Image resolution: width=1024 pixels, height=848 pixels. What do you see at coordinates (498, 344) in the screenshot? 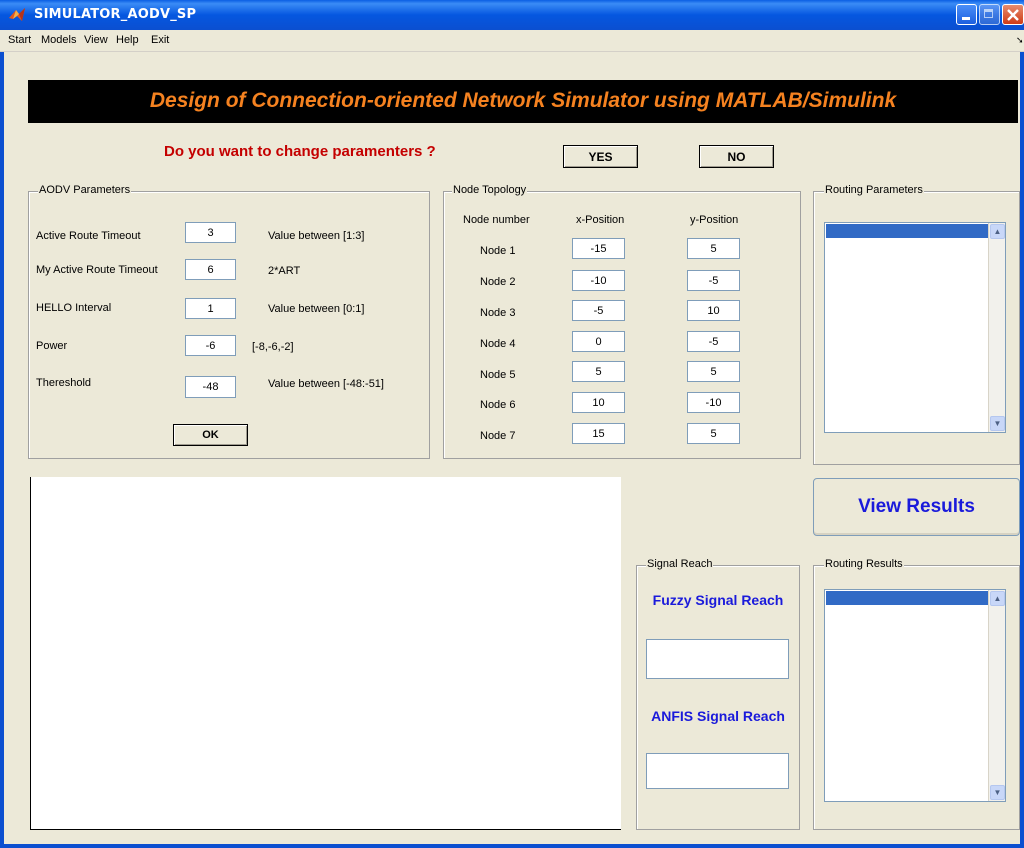
I see `node-label: Node 4` at bounding box center [498, 344].